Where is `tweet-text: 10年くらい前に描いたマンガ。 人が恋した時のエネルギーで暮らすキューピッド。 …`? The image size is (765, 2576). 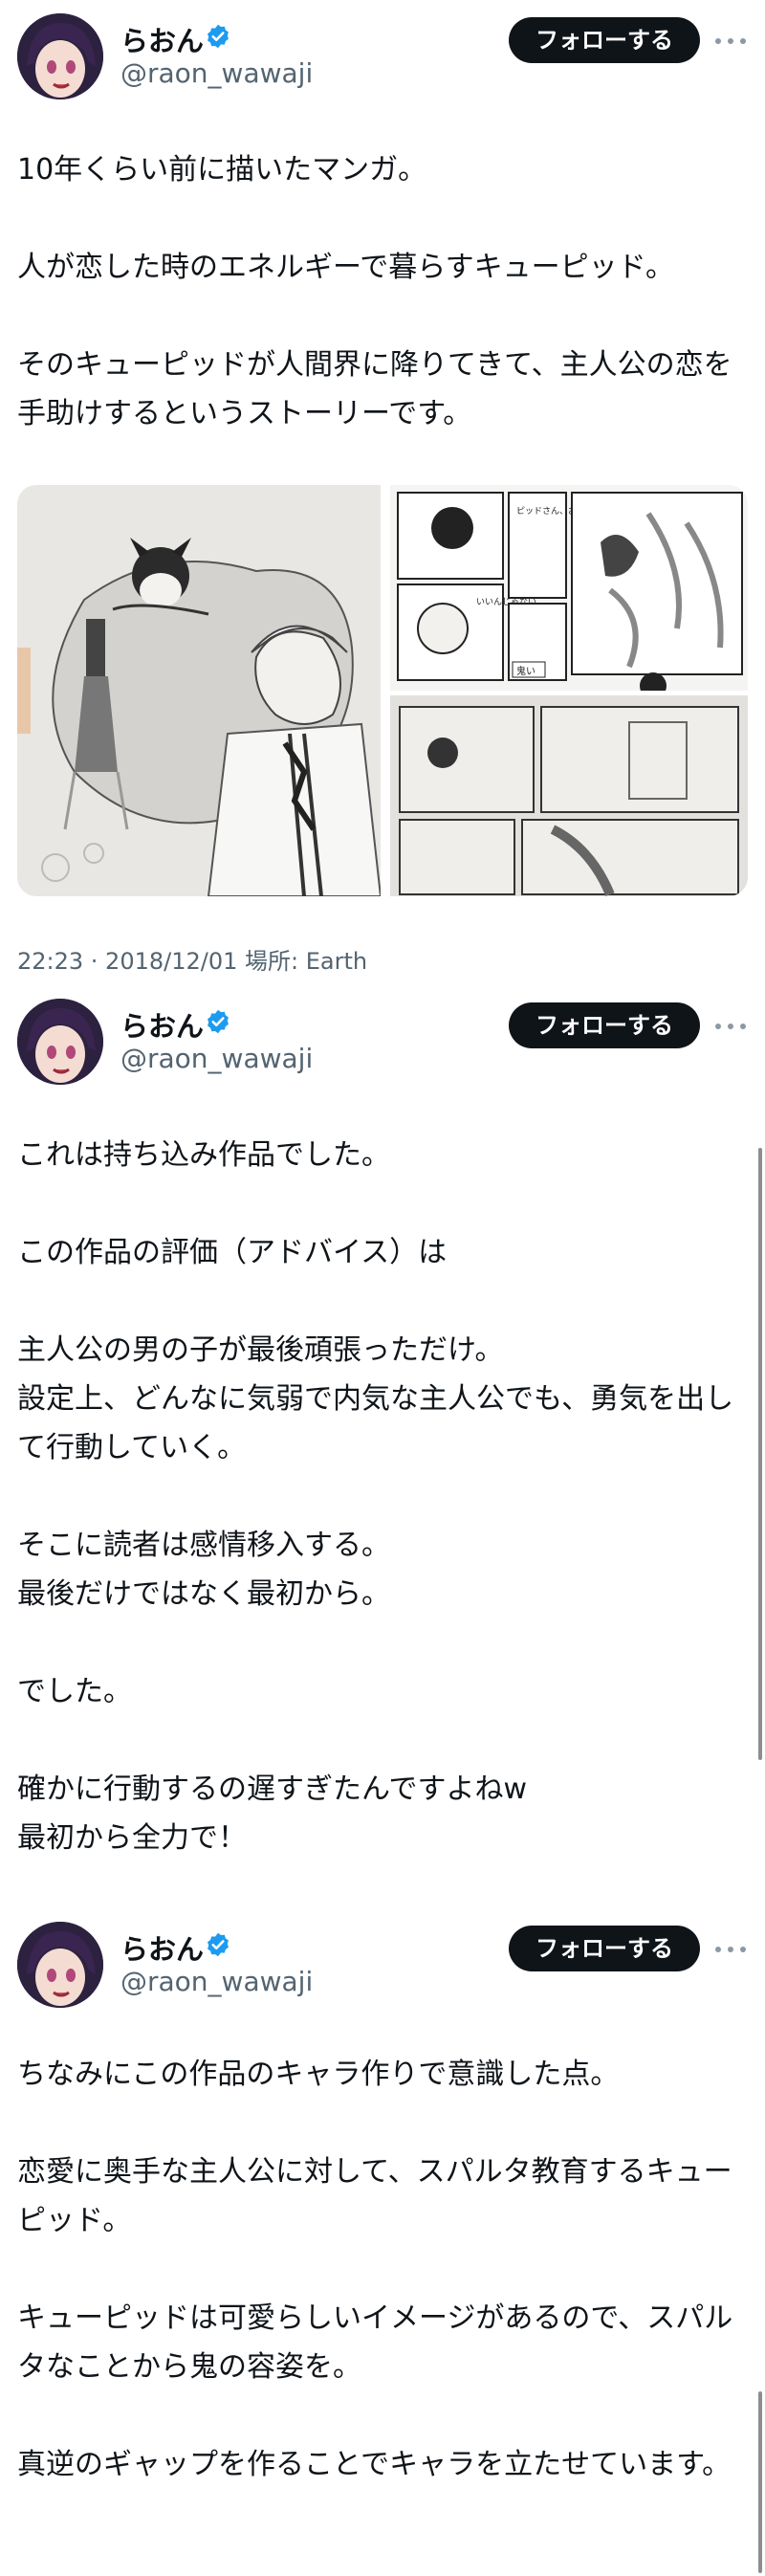
tweet-text: 10年くらい前に描いたマンガ。 人が恋した時のエネルギーで暮らすキューピッド。 … is located at coordinates (375, 291).